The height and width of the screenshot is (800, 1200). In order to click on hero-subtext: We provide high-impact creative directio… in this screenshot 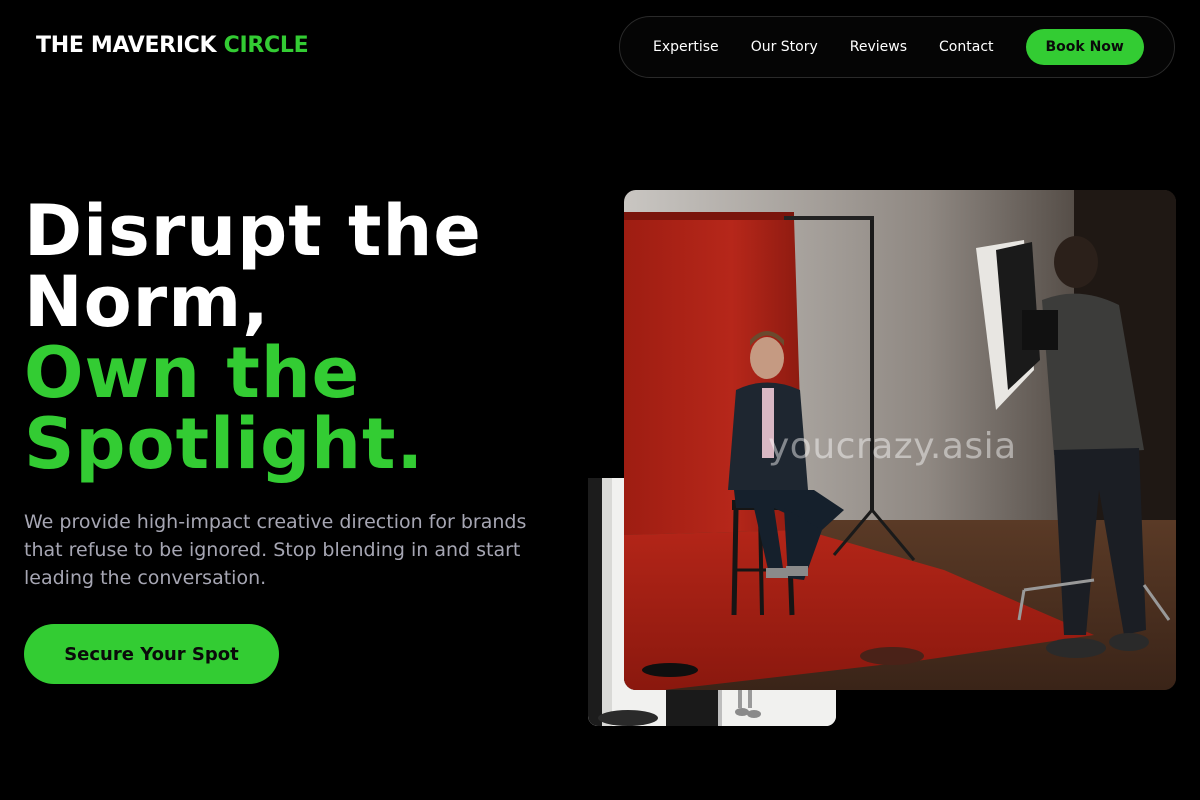, I will do `click(275, 550)`.